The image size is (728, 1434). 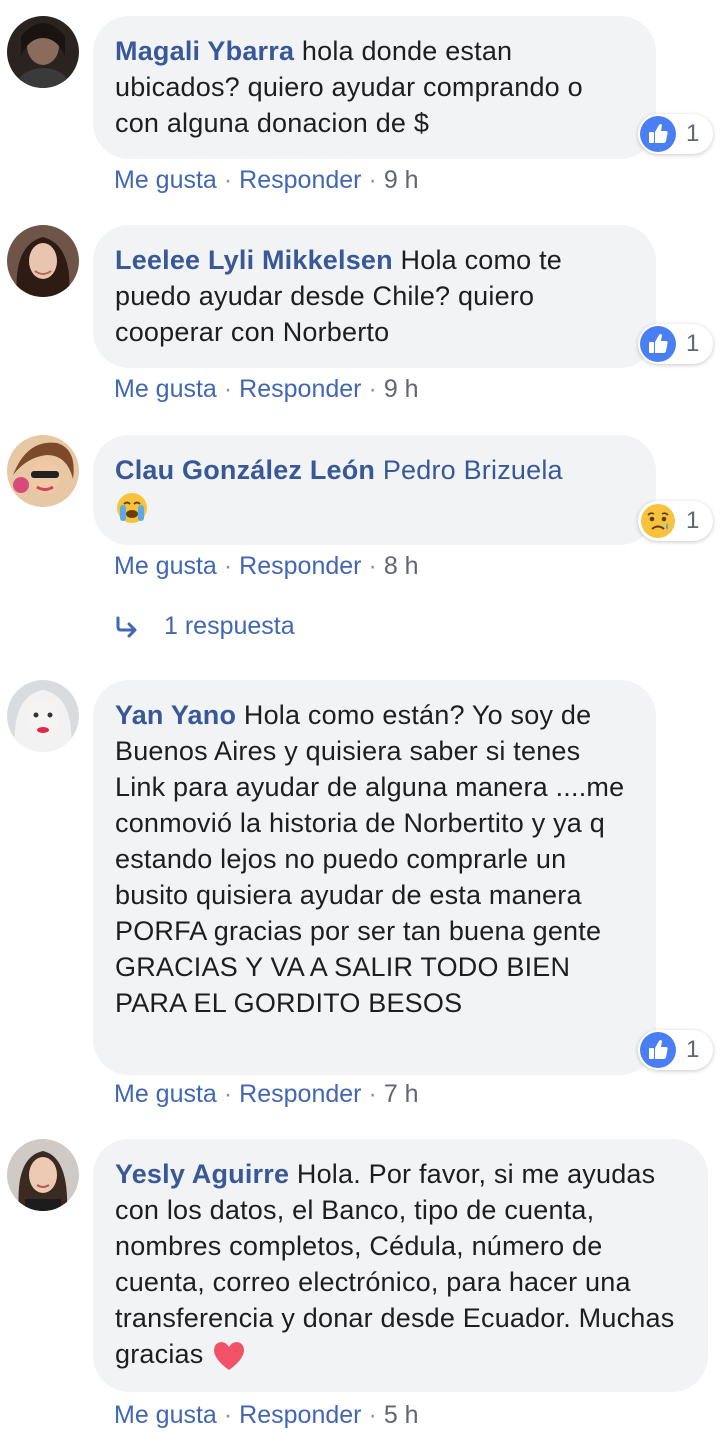 I want to click on comment-author: Magali Ybarra, so click(x=204, y=51).